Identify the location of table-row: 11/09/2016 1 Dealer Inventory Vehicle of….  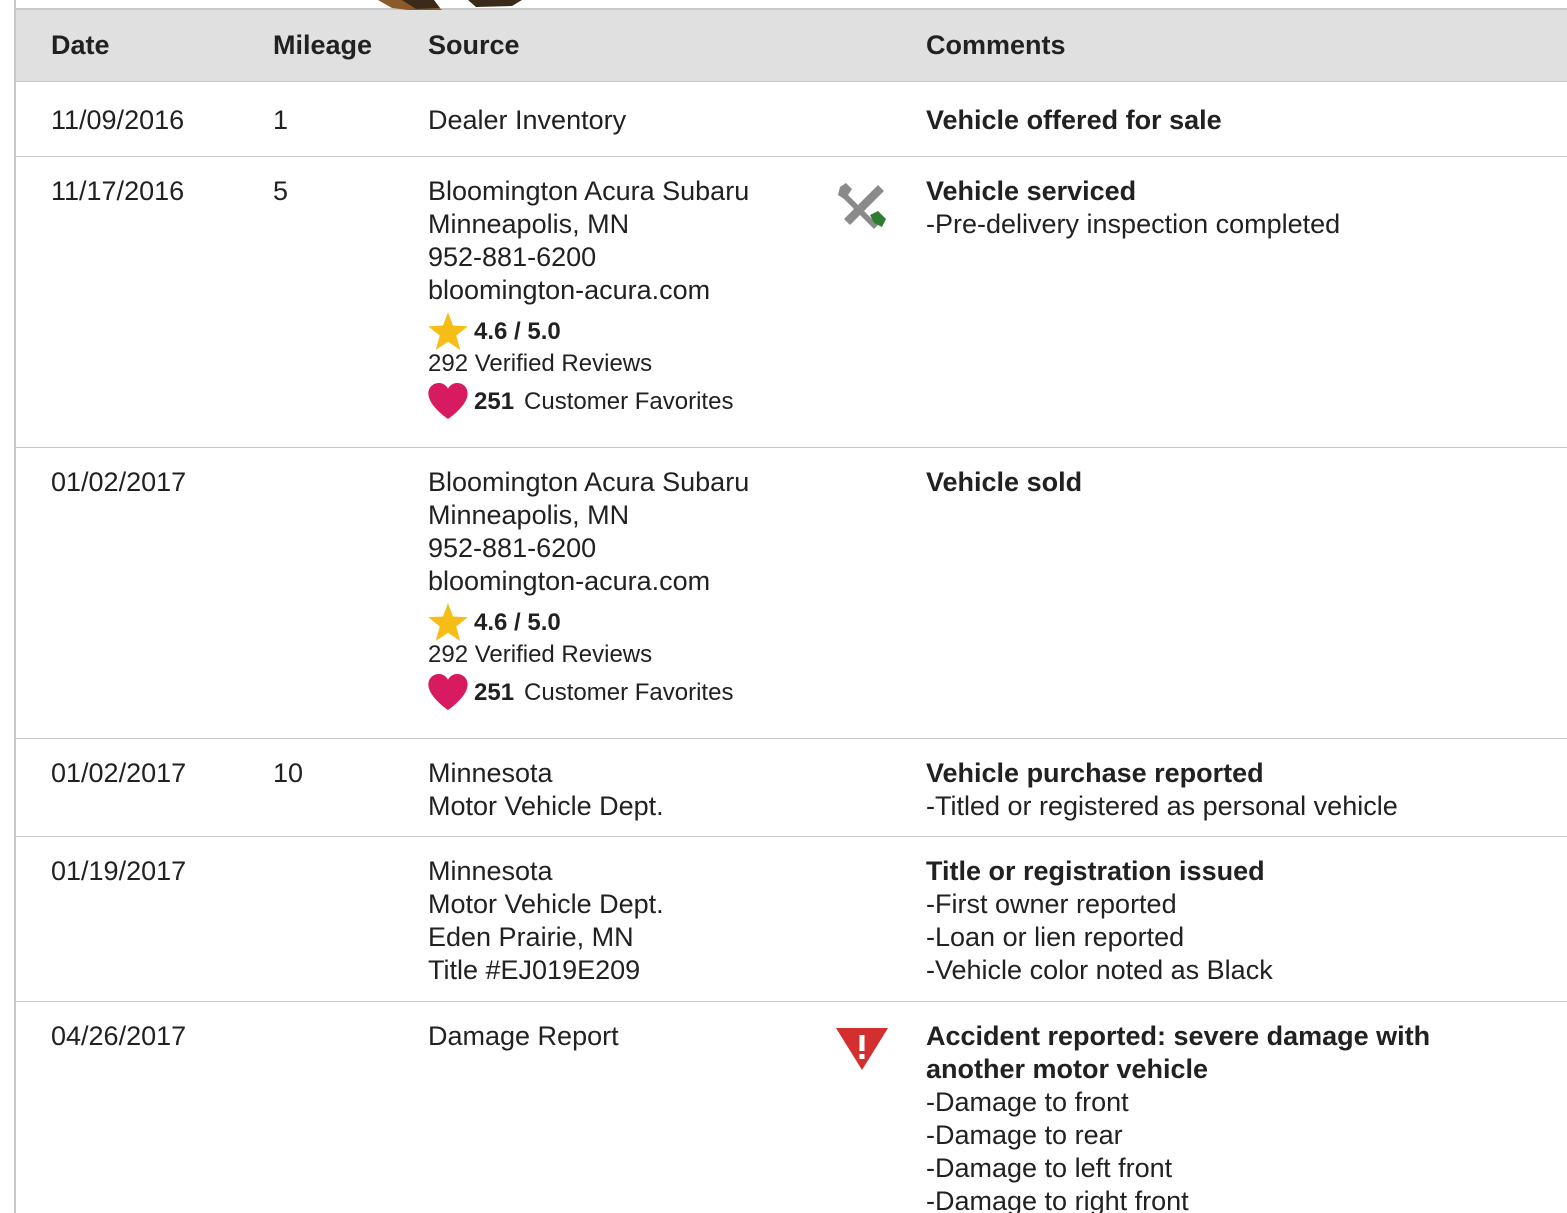
(791, 119).